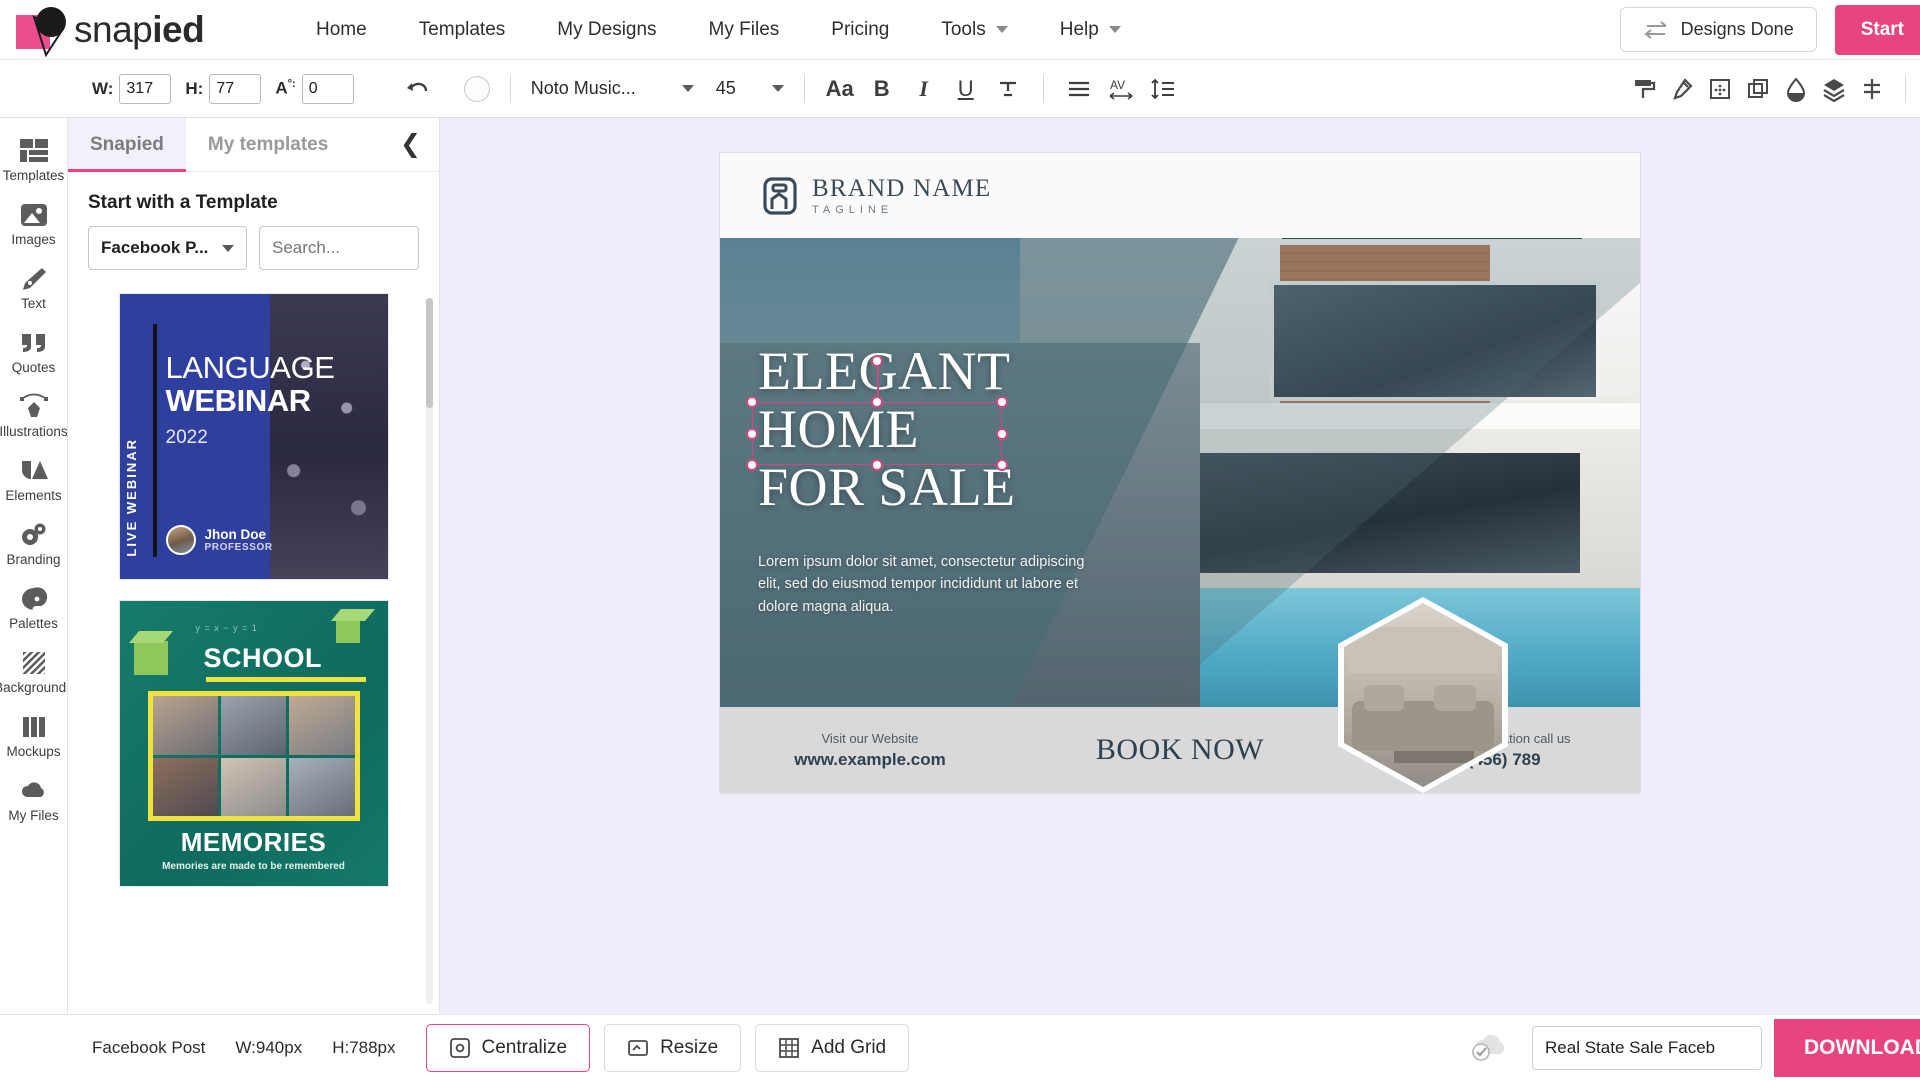 This screenshot has width=1920, height=1080. Describe the element at coordinates (1655, 29) in the screenshot. I see `swap-arrows-icon` at that location.